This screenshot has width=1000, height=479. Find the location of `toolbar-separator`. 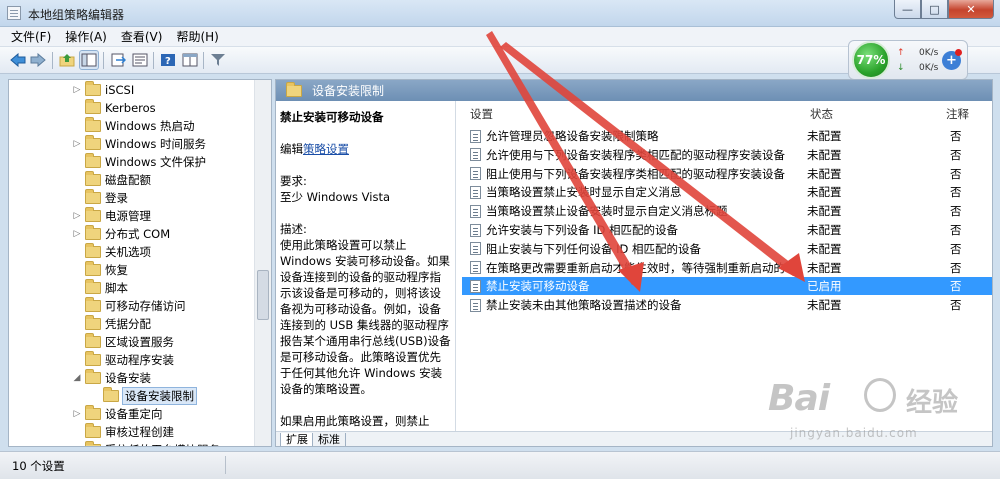

toolbar-separator is located at coordinates (103, 60).